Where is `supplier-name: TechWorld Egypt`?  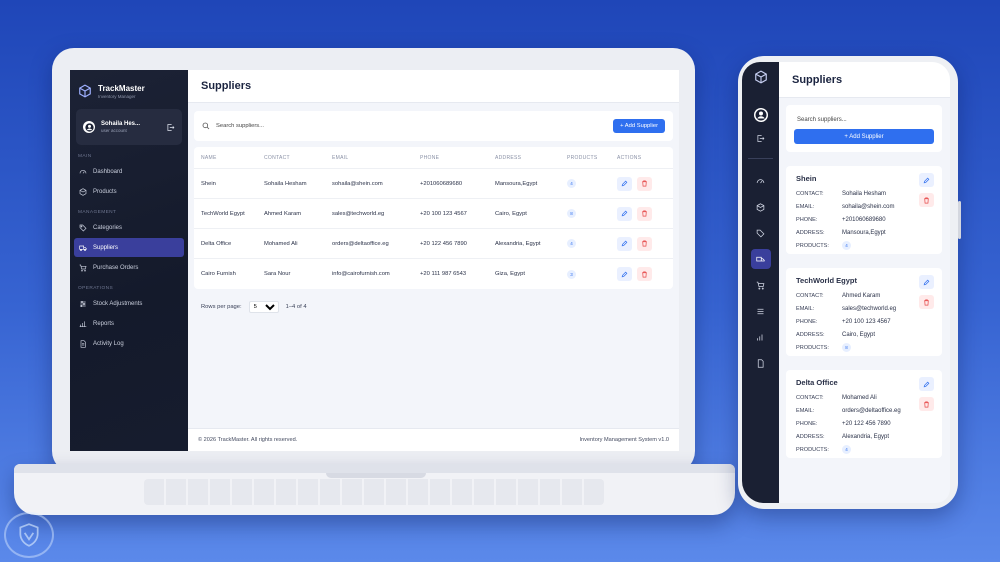 supplier-name: TechWorld Egypt is located at coordinates (826, 280).